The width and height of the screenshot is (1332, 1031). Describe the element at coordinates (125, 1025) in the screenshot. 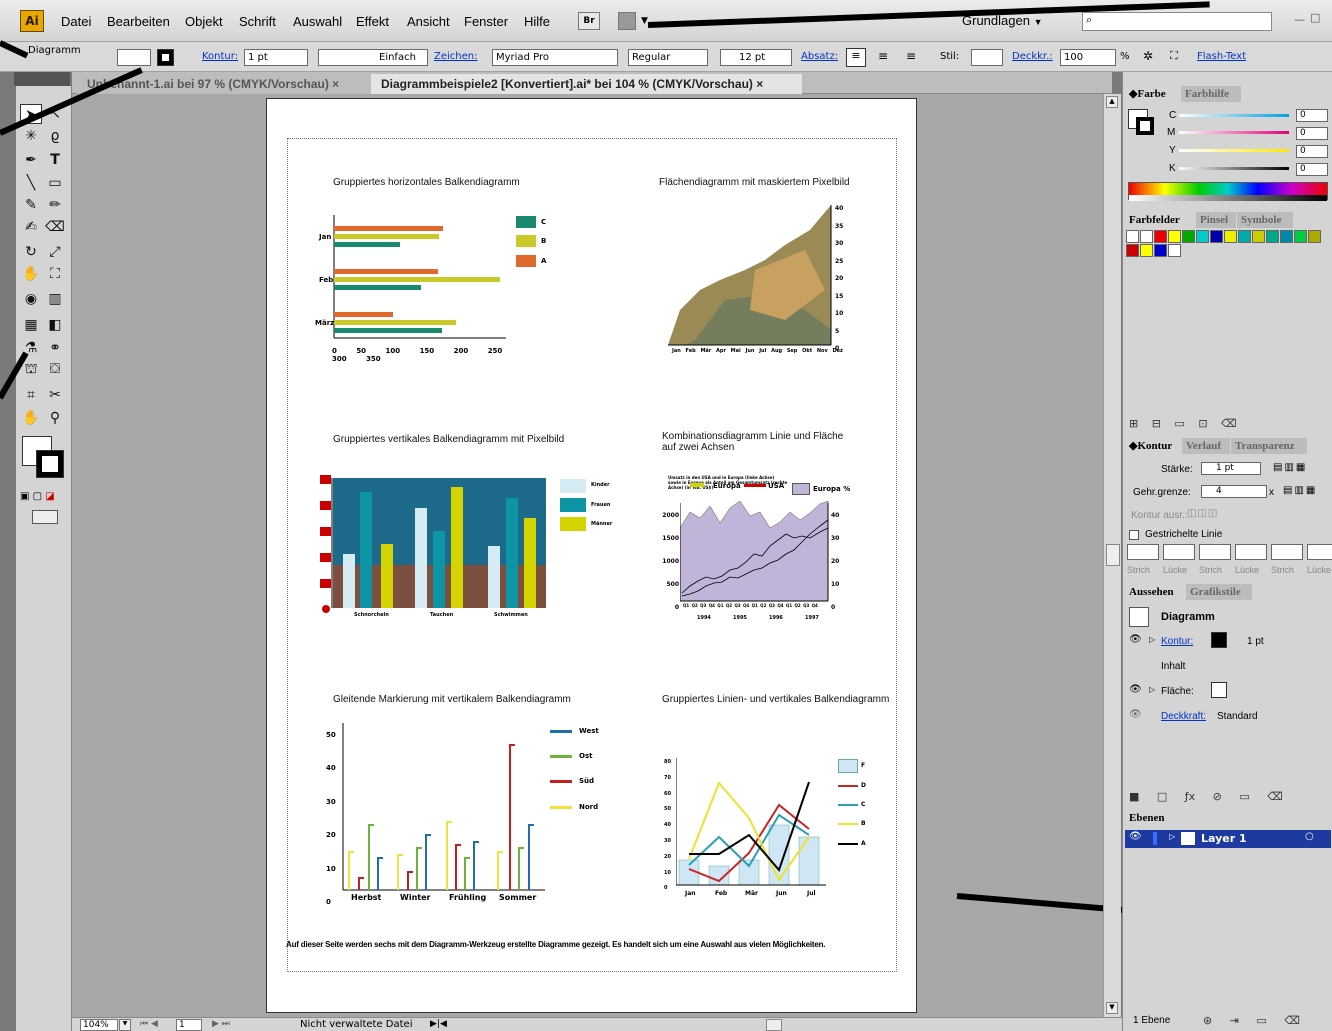

I see `chevron-down-icon: ▼` at that location.